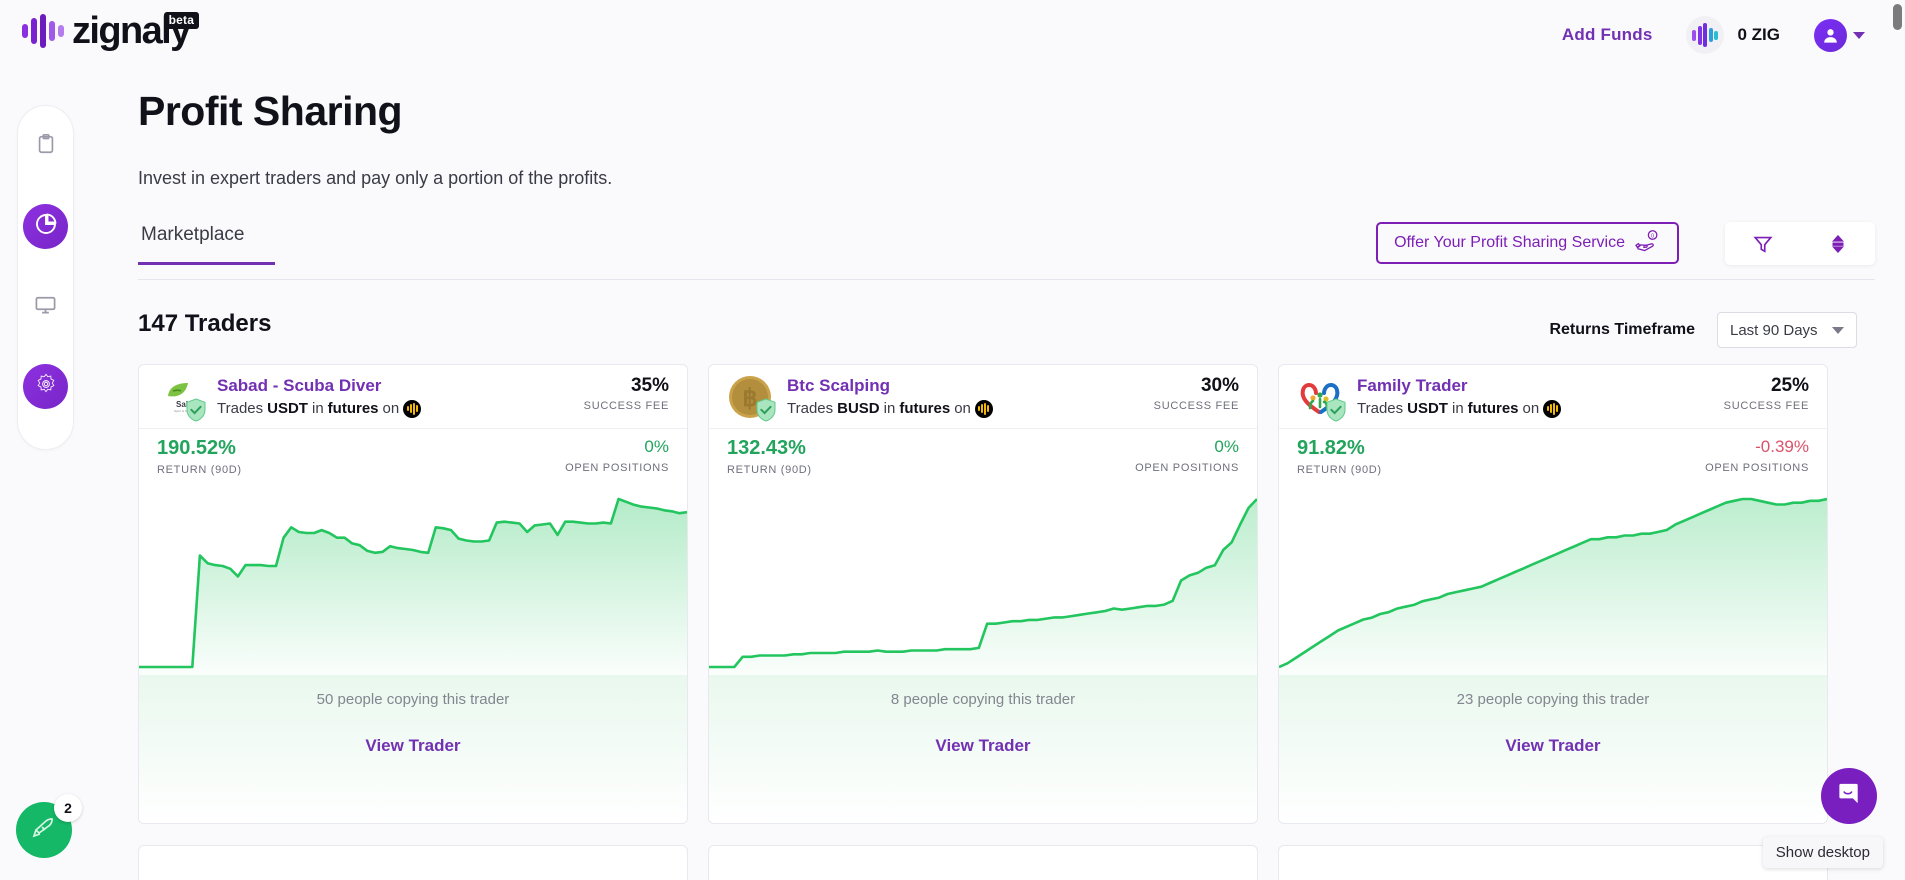 This screenshot has width=1905, height=880. I want to click on trader-card-stats: 190.52% RETURN (90D) 0% OPEN POSITIONS, so click(413, 457).